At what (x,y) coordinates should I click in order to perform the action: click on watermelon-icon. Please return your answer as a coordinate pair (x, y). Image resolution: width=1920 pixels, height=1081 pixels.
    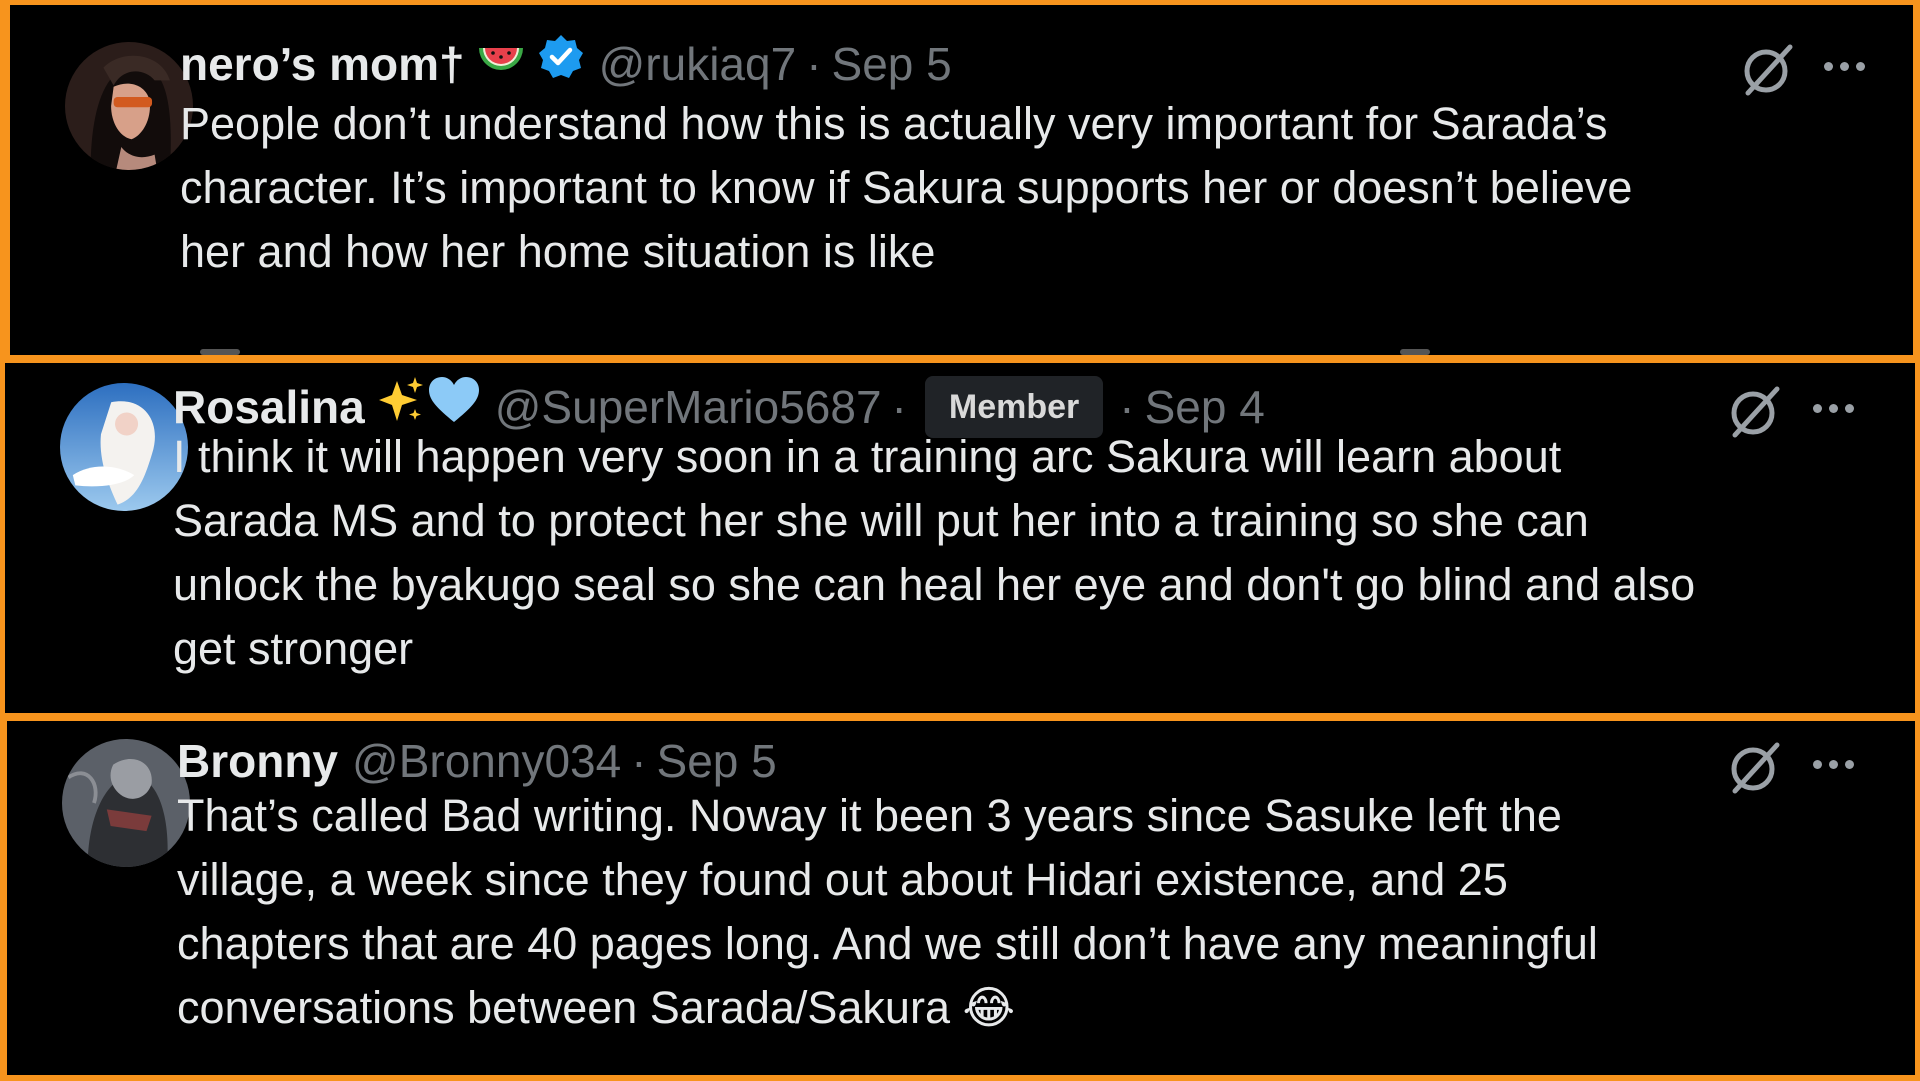
    Looking at the image, I should click on (501, 64).